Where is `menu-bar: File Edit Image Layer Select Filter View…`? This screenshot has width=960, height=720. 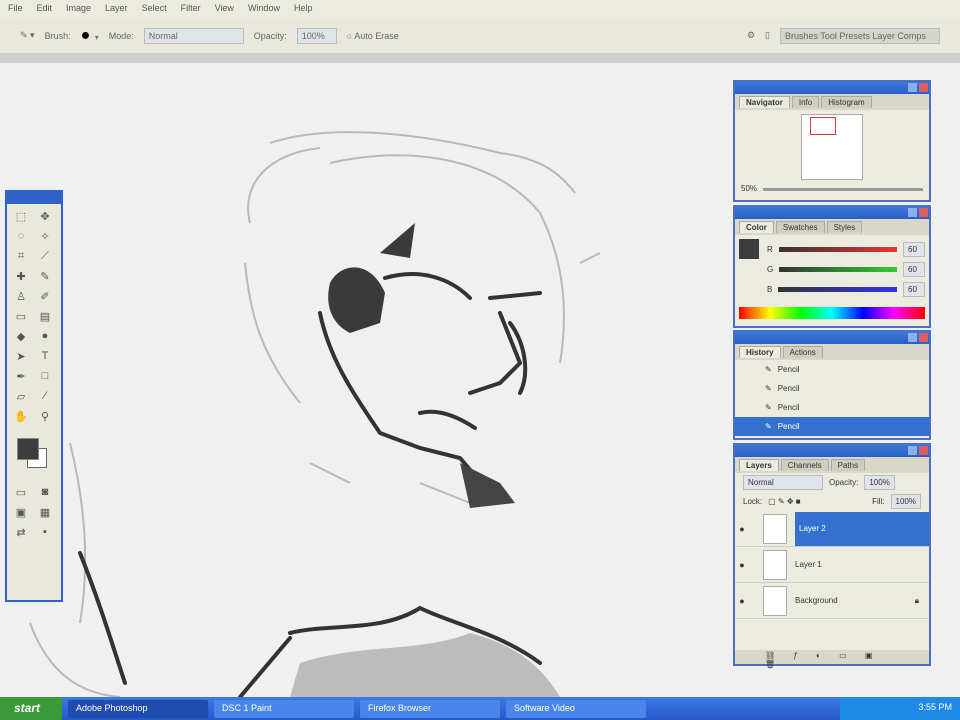
menu-bar: File Edit Image Layer Select Filter View… is located at coordinates (480, 9).